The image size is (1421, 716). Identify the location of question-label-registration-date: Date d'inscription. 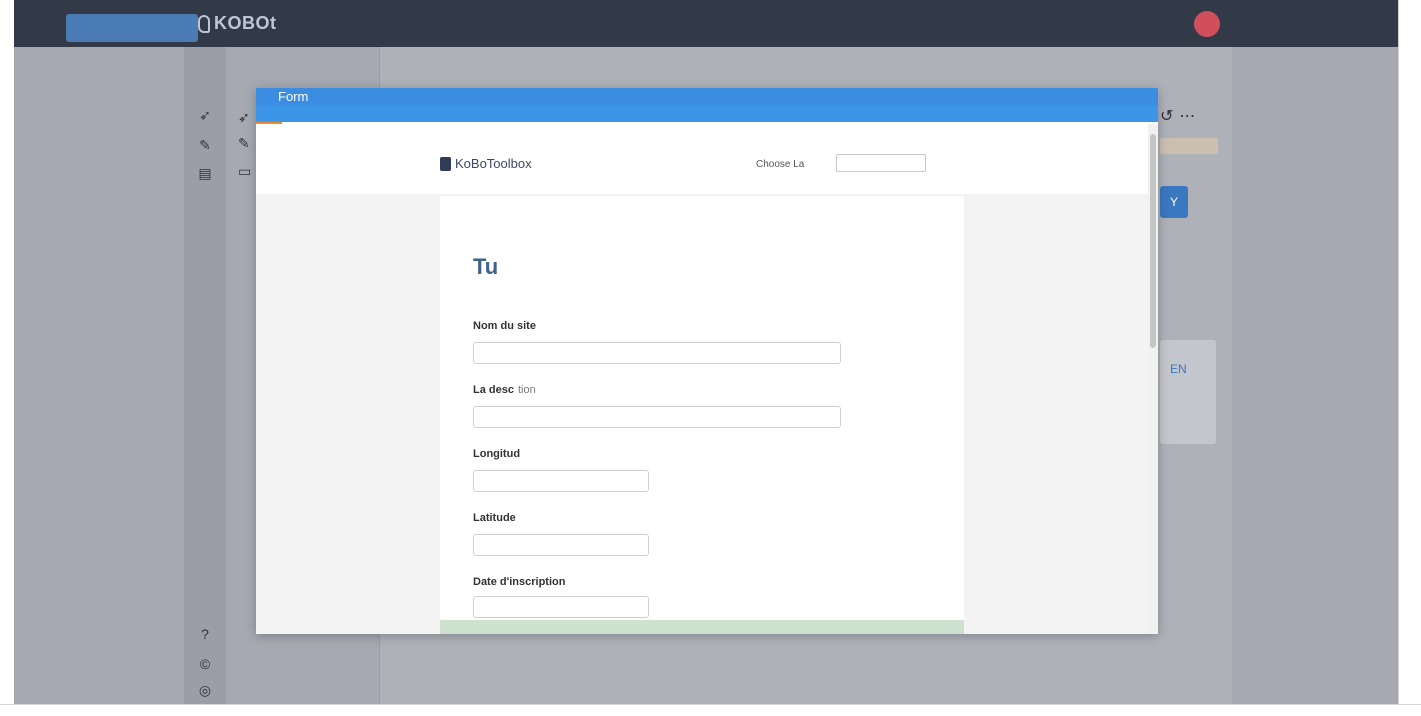
(519, 582).